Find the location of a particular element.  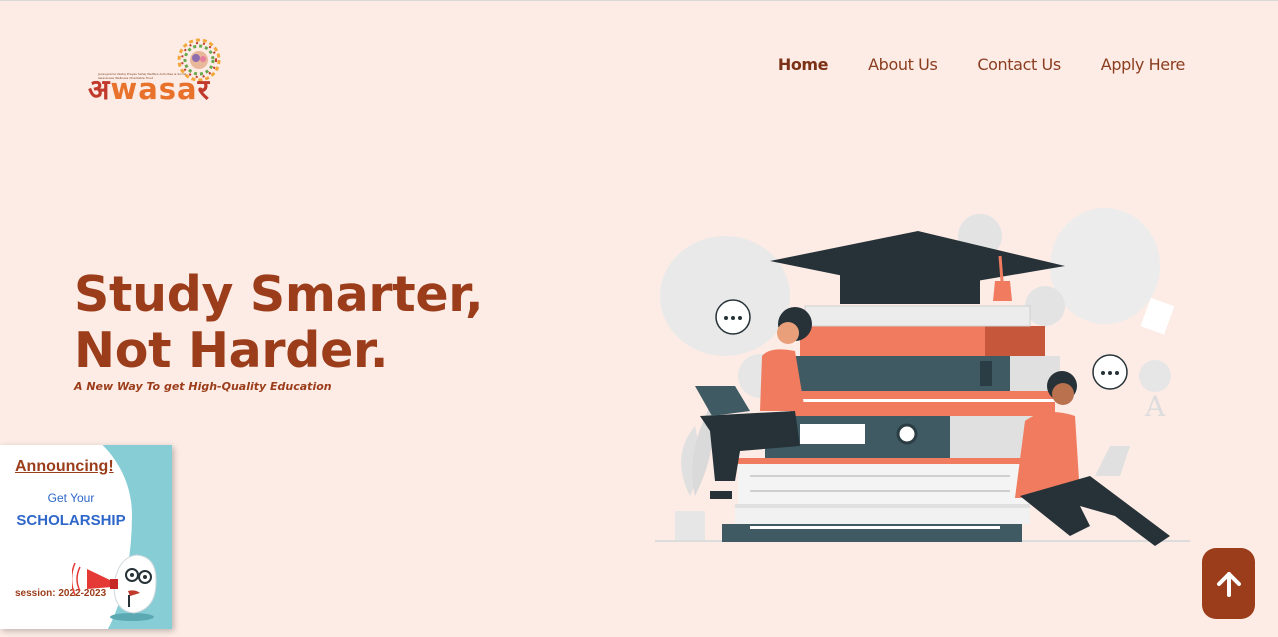

main-nav: Home About Us Contact Us Apply Here is located at coordinates (982, 64).